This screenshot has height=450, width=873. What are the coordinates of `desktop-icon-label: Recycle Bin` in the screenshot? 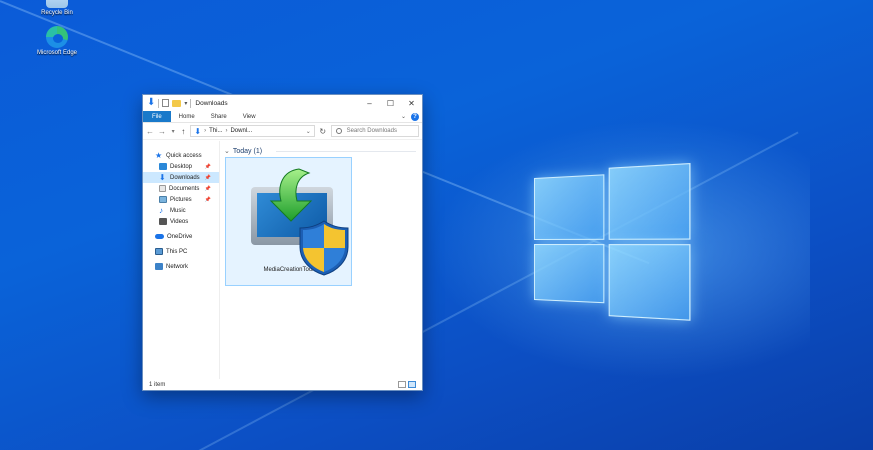 It's located at (57, 13).